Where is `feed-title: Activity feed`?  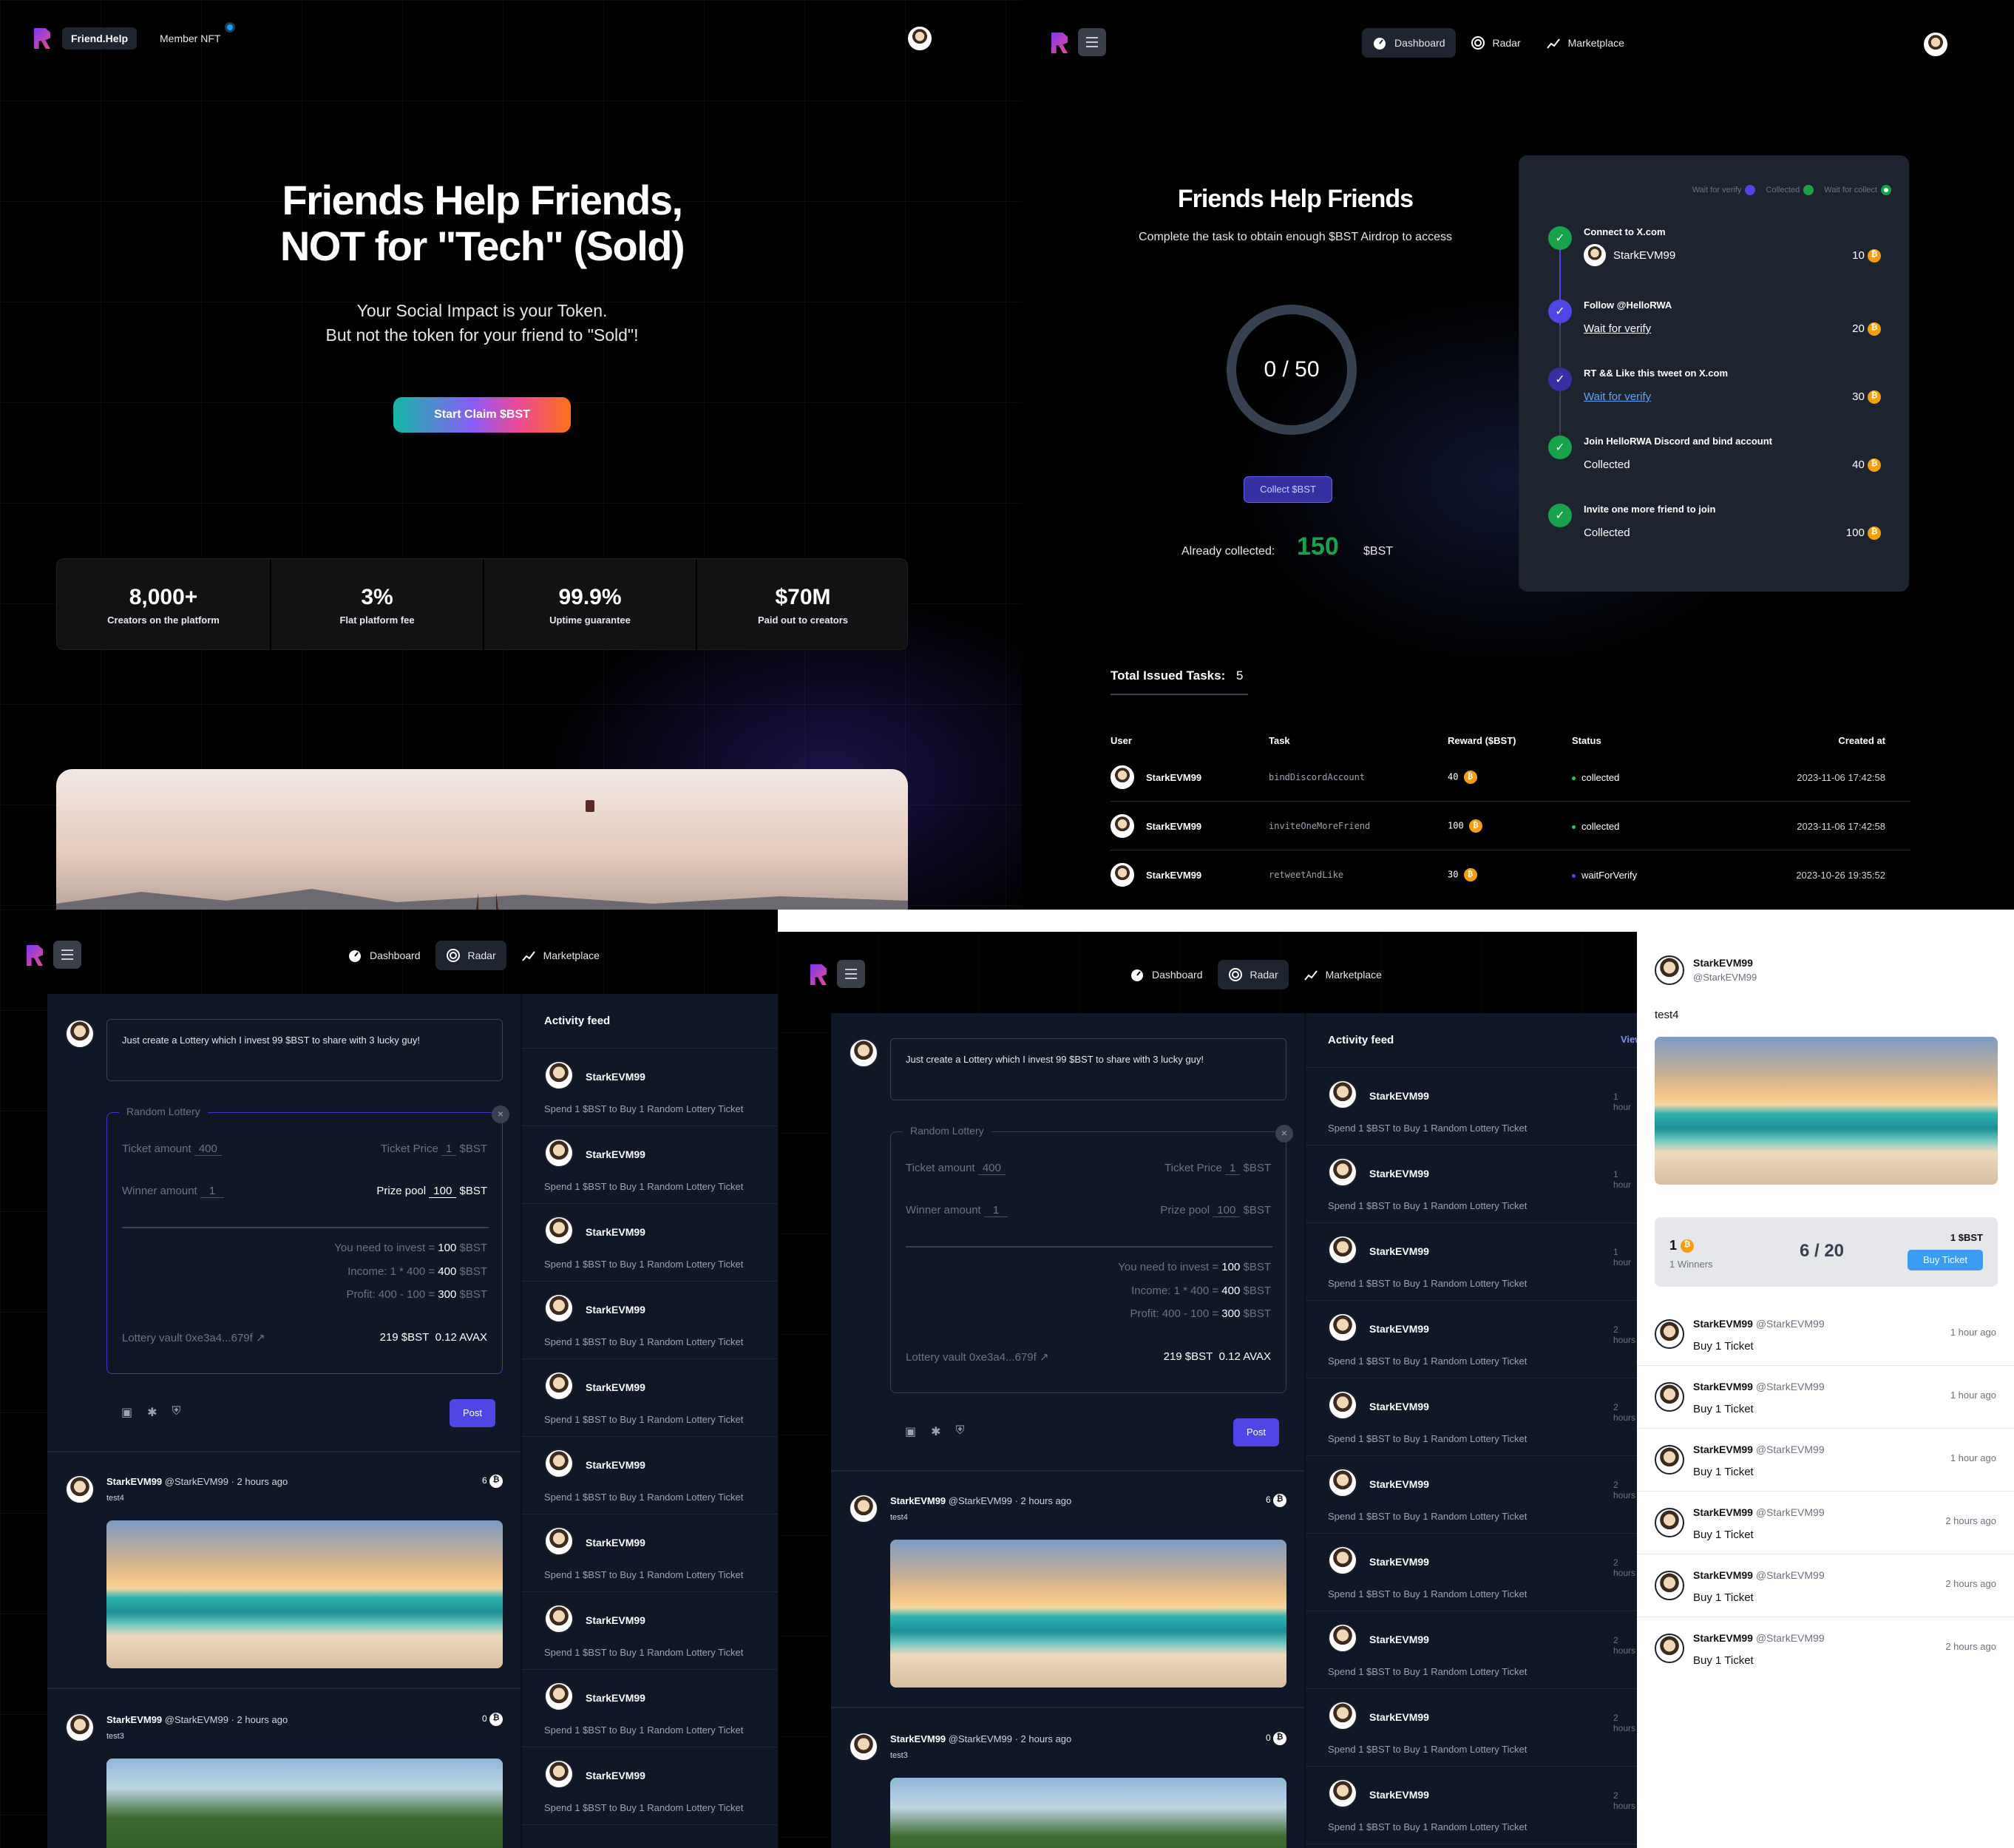 feed-title: Activity feed is located at coordinates (1361, 1040).